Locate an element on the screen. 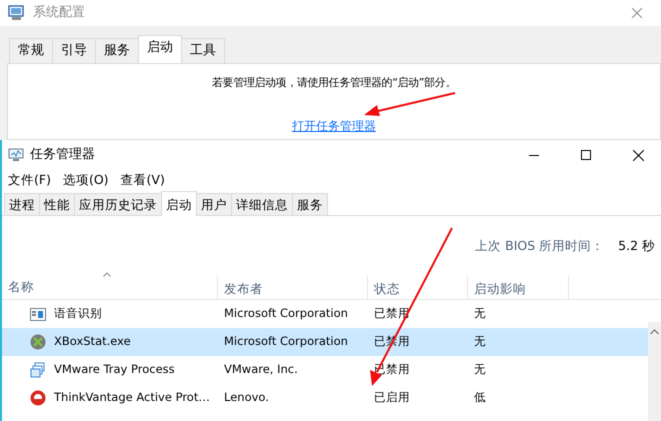 The image size is (661, 421). menu-item: 查看(V) is located at coordinates (142, 180).